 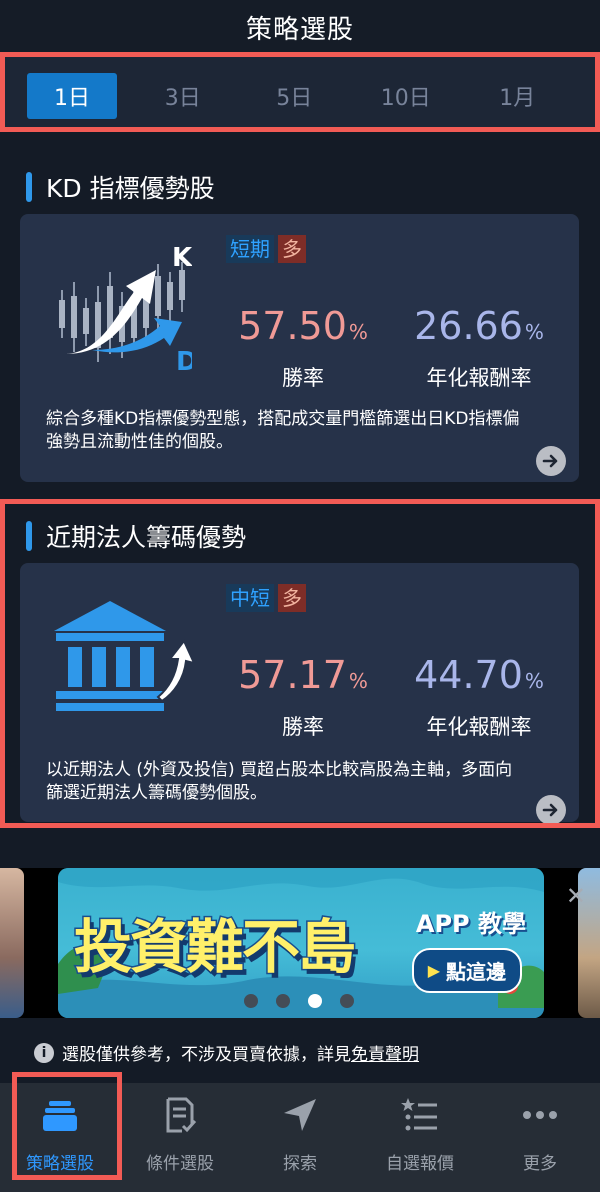 I want to click on institution-icon, so click(x=124, y=656).